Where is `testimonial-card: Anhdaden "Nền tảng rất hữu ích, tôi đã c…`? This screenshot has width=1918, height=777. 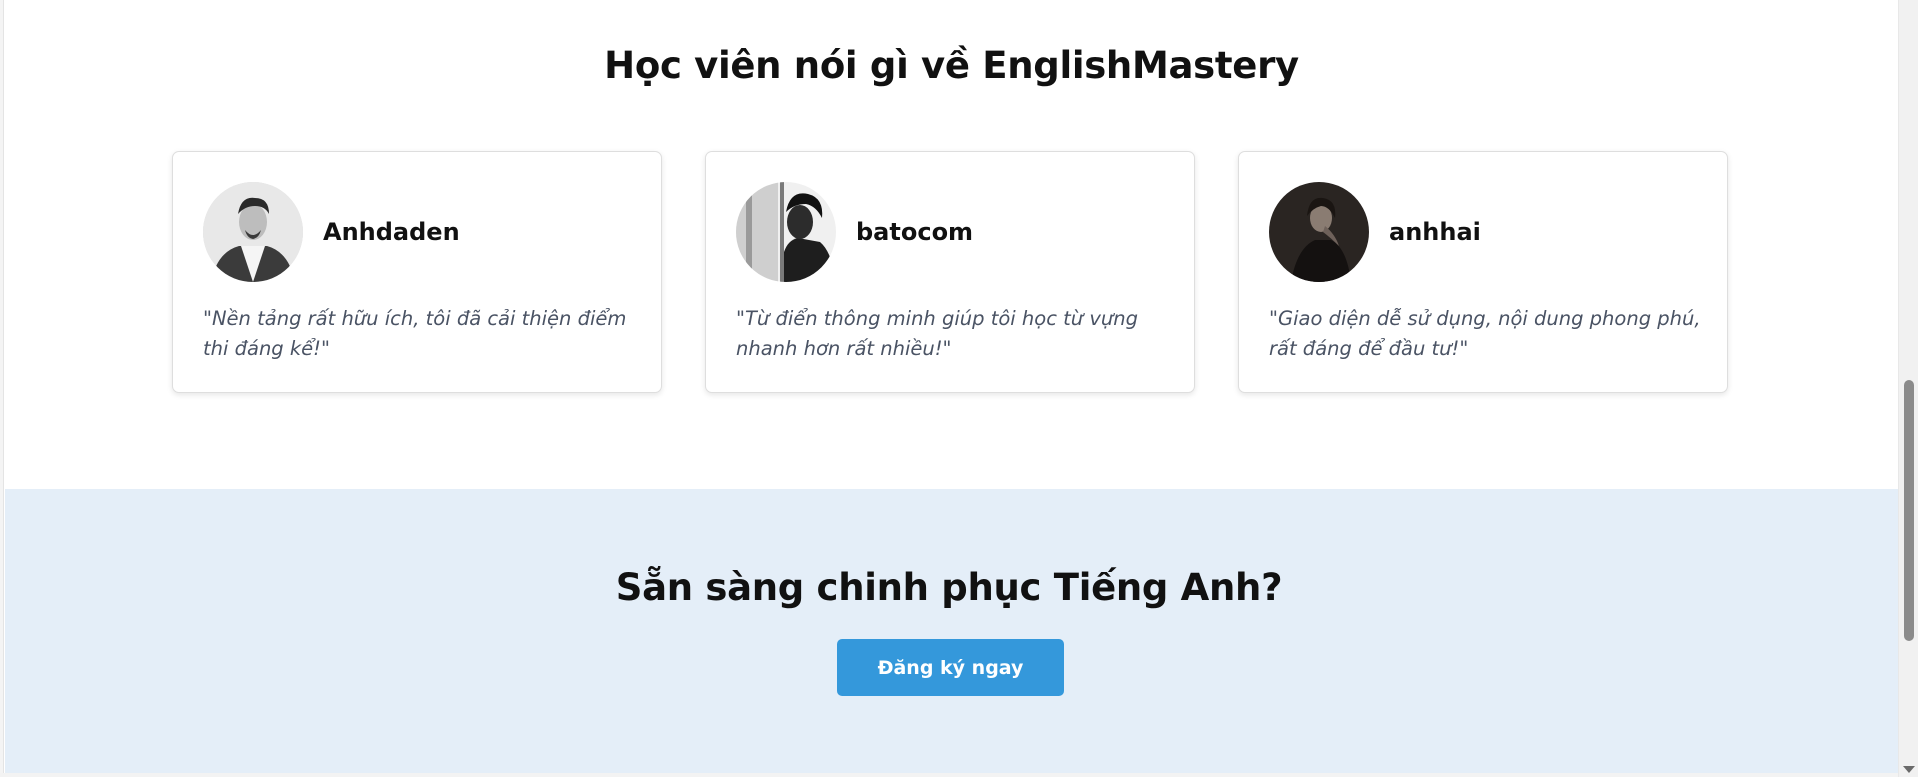 testimonial-card: Anhdaden "Nền tảng rất hữu ích, tôi đã c… is located at coordinates (417, 272).